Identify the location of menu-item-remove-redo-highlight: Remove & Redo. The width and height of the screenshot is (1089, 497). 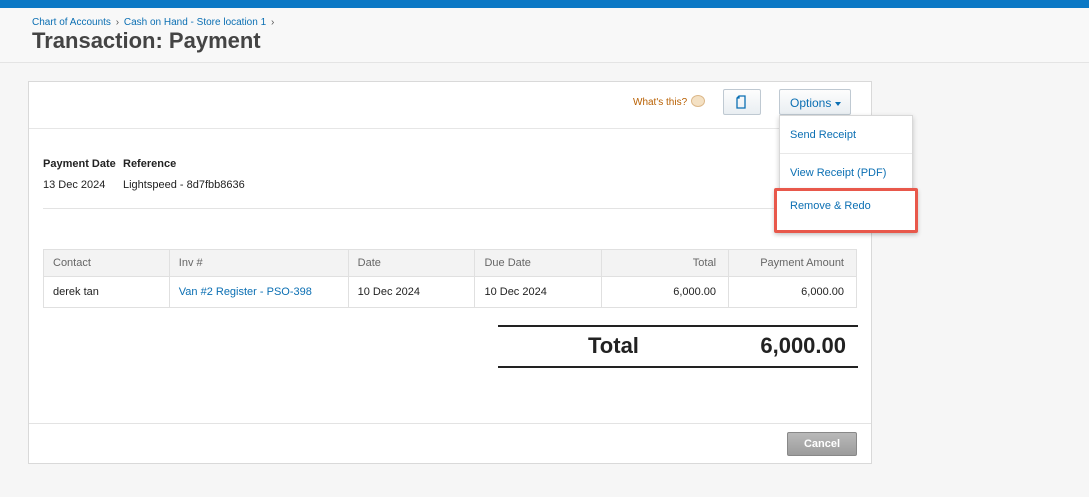
(846, 210).